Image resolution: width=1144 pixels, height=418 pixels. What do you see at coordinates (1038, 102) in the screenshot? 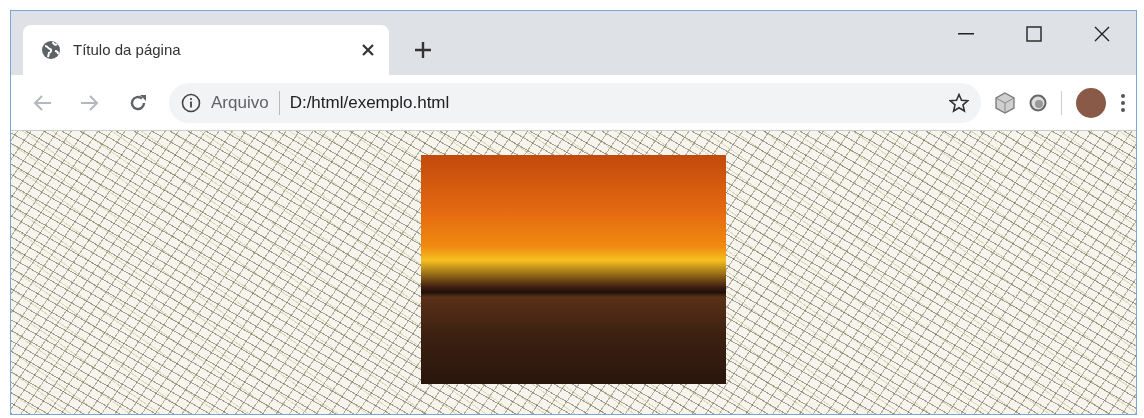
I see `circle-icon` at bounding box center [1038, 102].